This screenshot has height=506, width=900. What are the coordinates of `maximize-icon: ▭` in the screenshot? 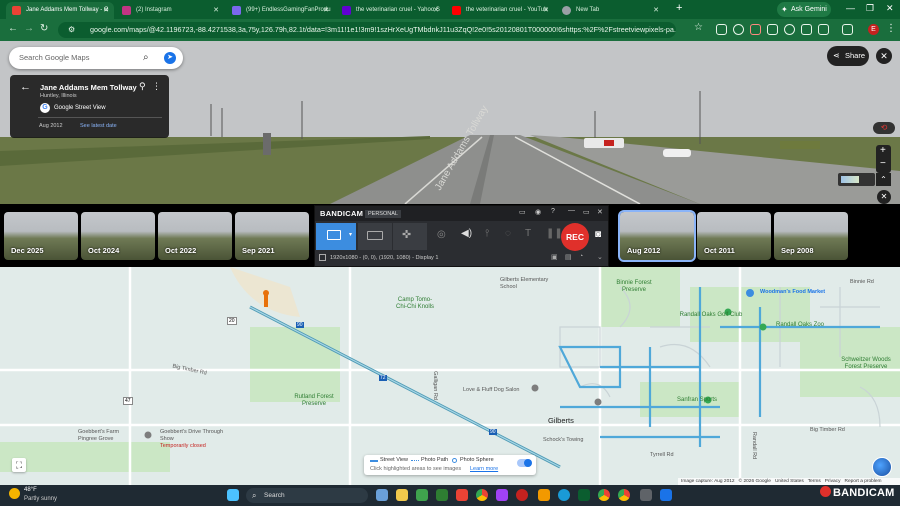 It's located at (586, 212).